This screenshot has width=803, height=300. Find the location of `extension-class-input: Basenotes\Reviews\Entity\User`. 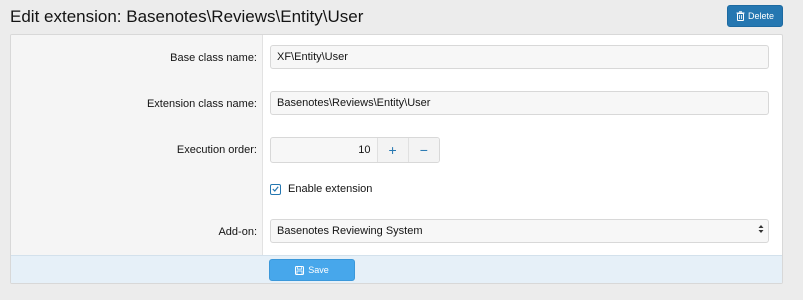

extension-class-input: Basenotes\Reviews\Entity\User is located at coordinates (519, 103).